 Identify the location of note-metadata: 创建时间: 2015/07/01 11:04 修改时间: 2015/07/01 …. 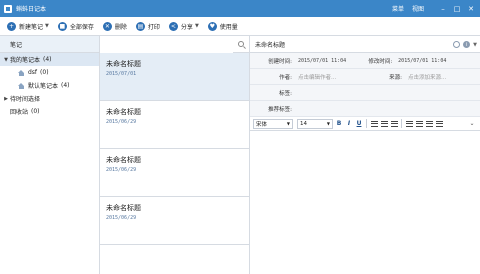
(365, 85).